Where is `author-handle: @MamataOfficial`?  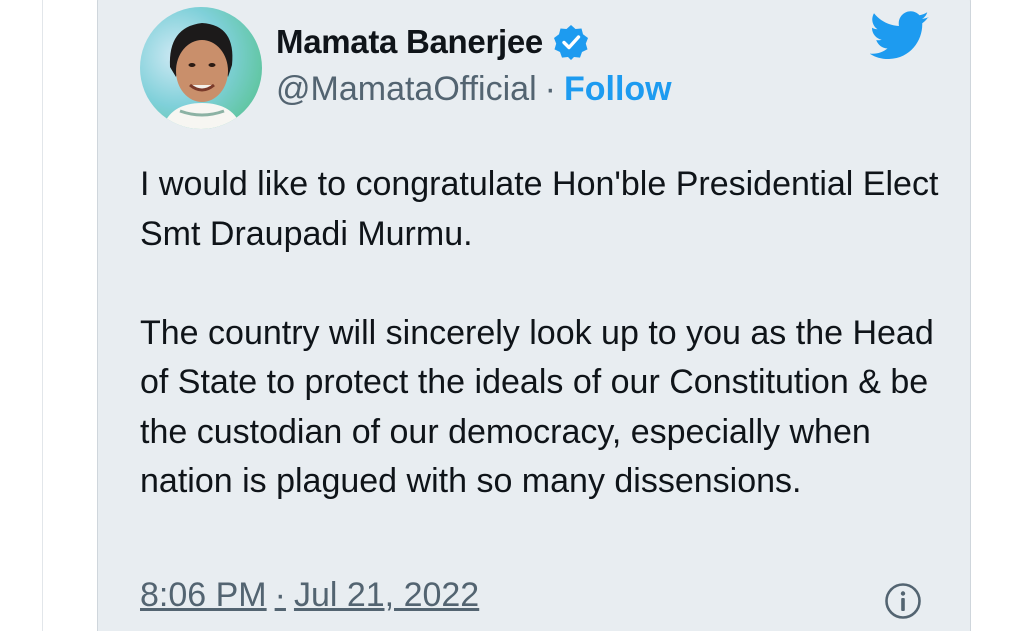
author-handle: @MamataOfficial is located at coordinates (406, 89).